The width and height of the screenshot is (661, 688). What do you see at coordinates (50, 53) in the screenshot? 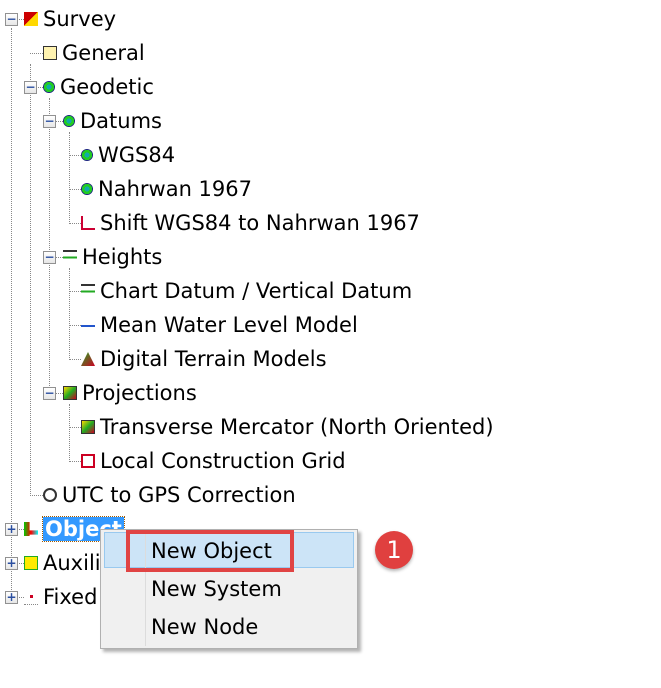
I see `general-icon` at bounding box center [50, 53].